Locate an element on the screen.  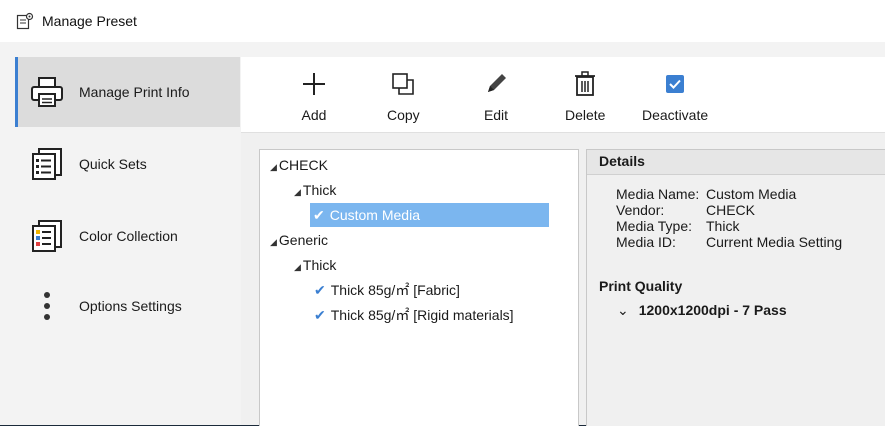
sidebar-item-manage-print-info: Manage Print Info is located at coordinates (127, 92).